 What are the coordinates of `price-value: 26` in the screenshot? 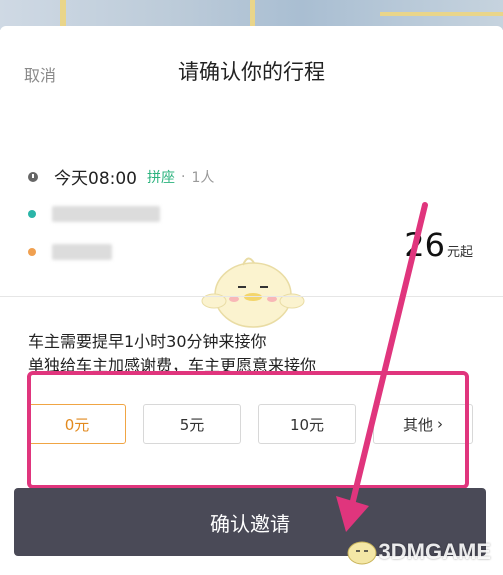 It's located at (424, 245).